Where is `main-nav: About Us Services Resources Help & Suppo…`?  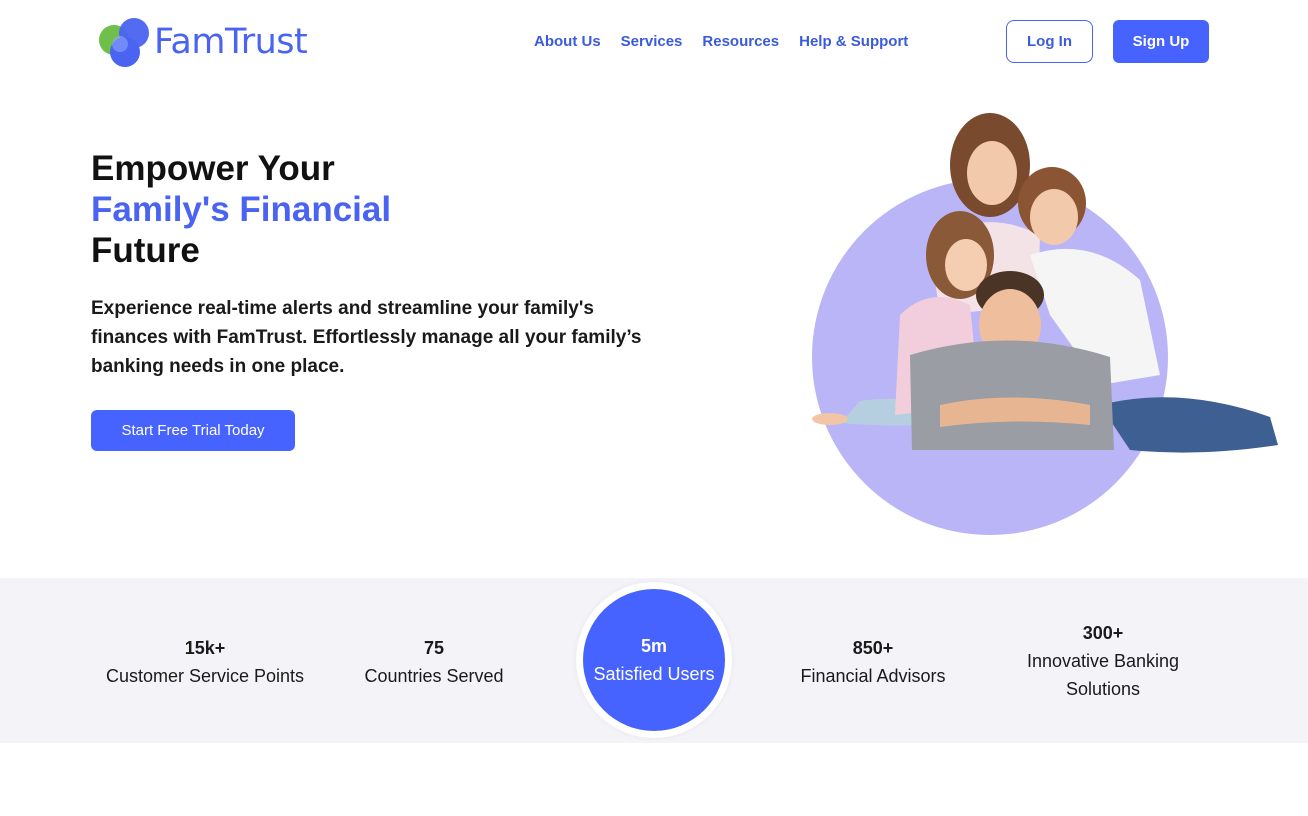 main-nav: About Us Services Resources Help & Suppo… is located at coordinates (721, 41).